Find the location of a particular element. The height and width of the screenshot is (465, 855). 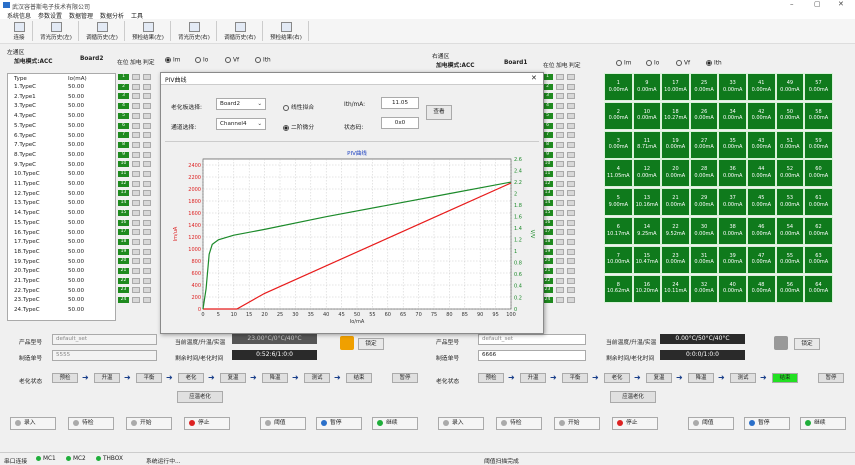

grid-cell: 52 0.00mA is located at coordinates (790, 173).